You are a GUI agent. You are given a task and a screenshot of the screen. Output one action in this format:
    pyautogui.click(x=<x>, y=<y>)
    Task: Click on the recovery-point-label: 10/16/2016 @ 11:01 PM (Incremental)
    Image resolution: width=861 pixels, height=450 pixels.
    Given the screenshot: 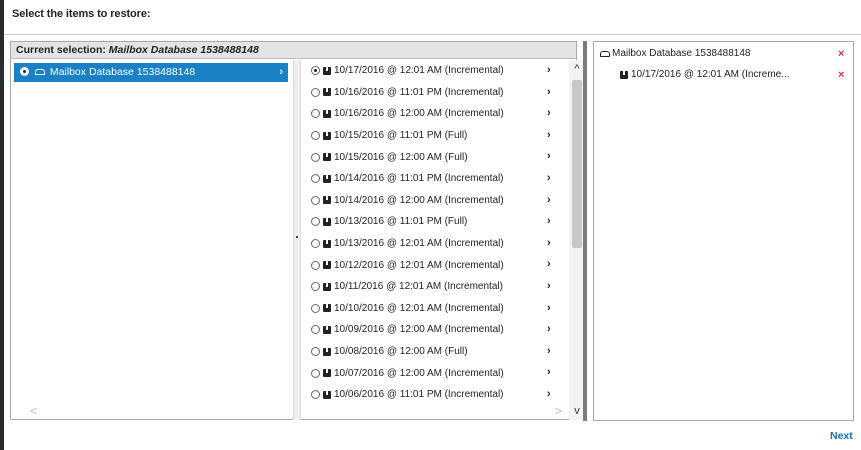 What is the action you would take?
    pyautogui.click(x=419, y=92)
    